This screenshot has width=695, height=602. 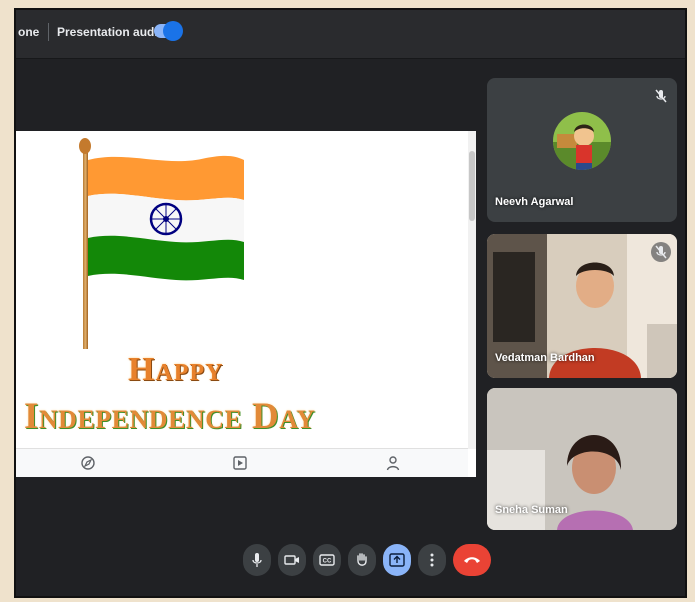 I want to click on toggle-knob, so click(x=173, y=31).